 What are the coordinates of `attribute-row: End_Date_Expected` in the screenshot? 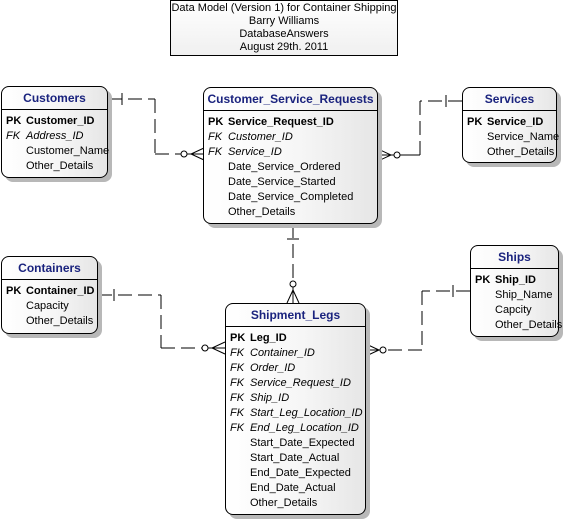 It's located at (297, 473).